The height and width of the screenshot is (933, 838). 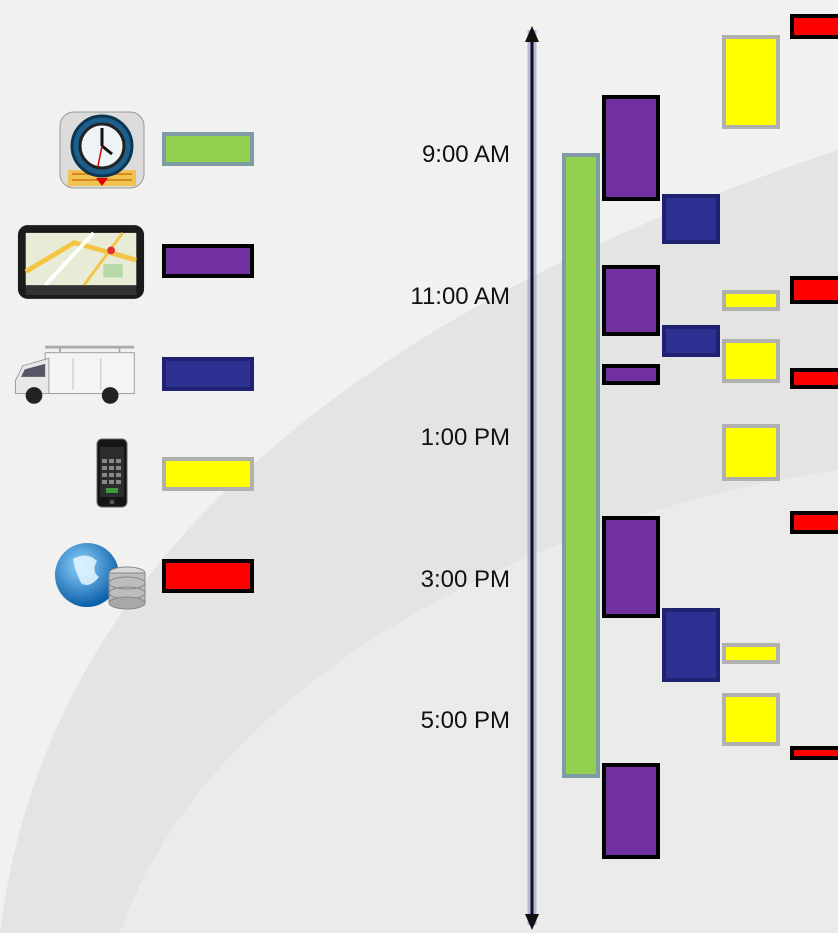 I want to click on axis-arrow-down, so click(x=532, y=922).